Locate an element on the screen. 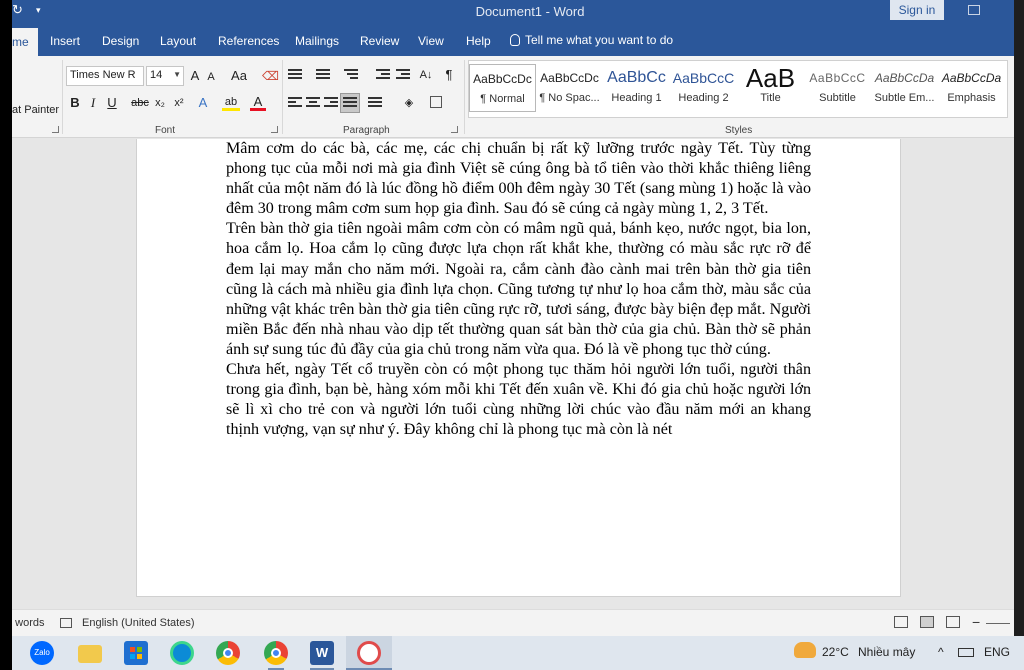  style-name: Emphasis is located at coordinates (971, 98).